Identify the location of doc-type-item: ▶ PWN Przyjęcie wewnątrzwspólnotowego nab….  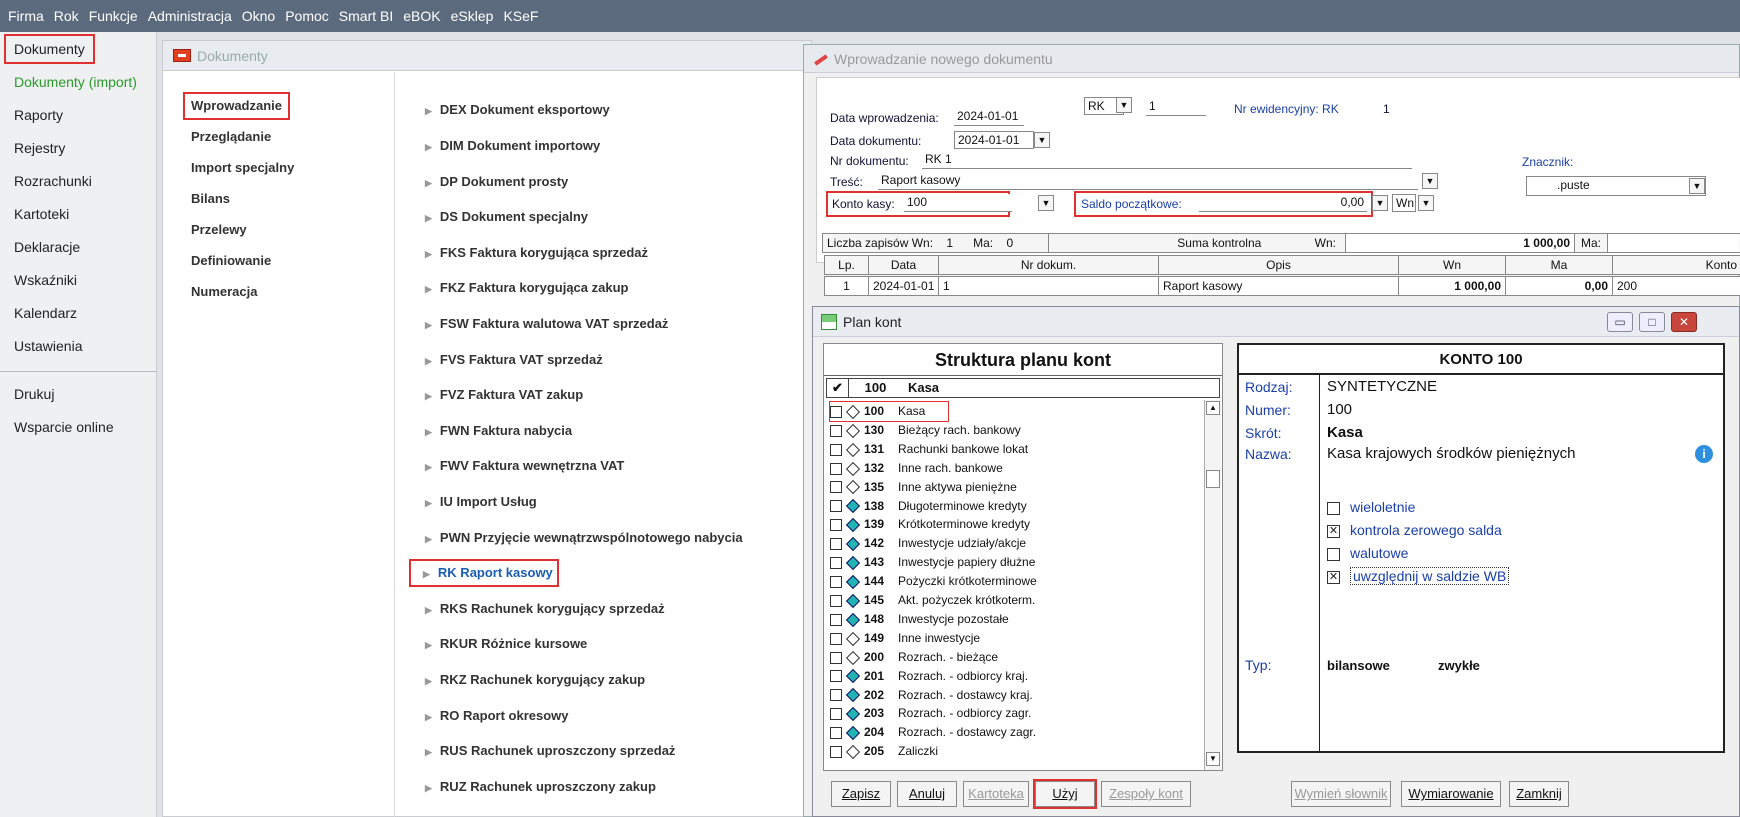
(580, 538).